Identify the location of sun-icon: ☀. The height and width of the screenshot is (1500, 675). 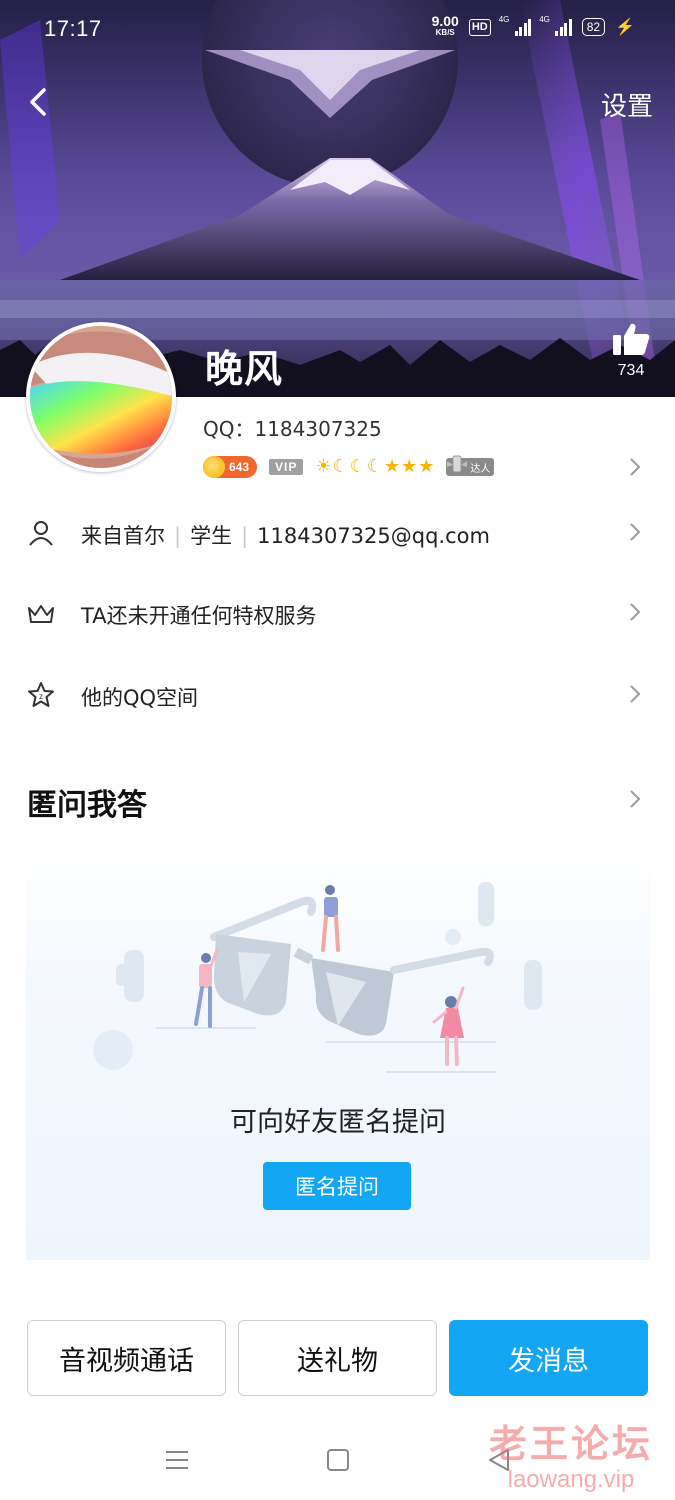
(323, 466).